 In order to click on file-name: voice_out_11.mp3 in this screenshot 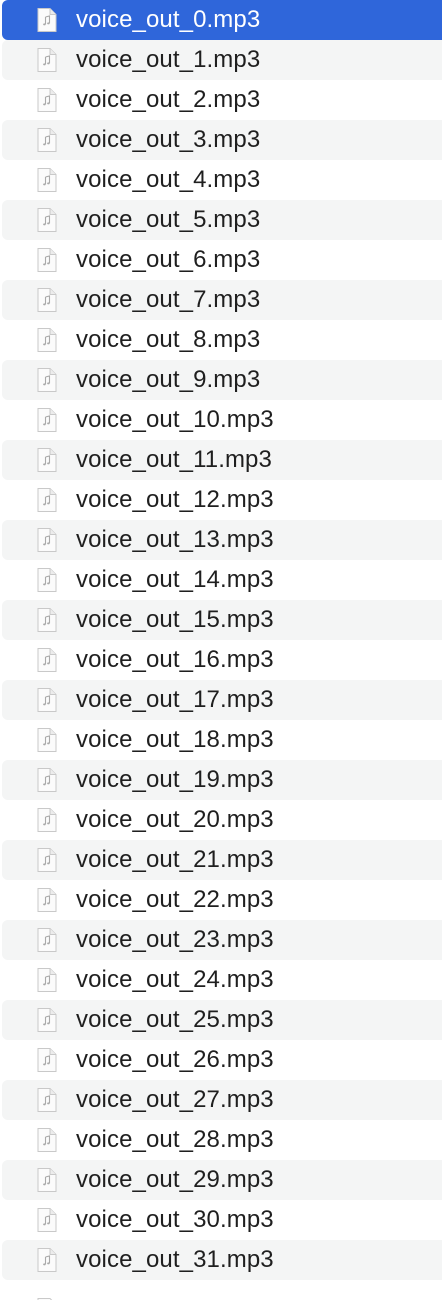, I will do `click(174, 459)`.